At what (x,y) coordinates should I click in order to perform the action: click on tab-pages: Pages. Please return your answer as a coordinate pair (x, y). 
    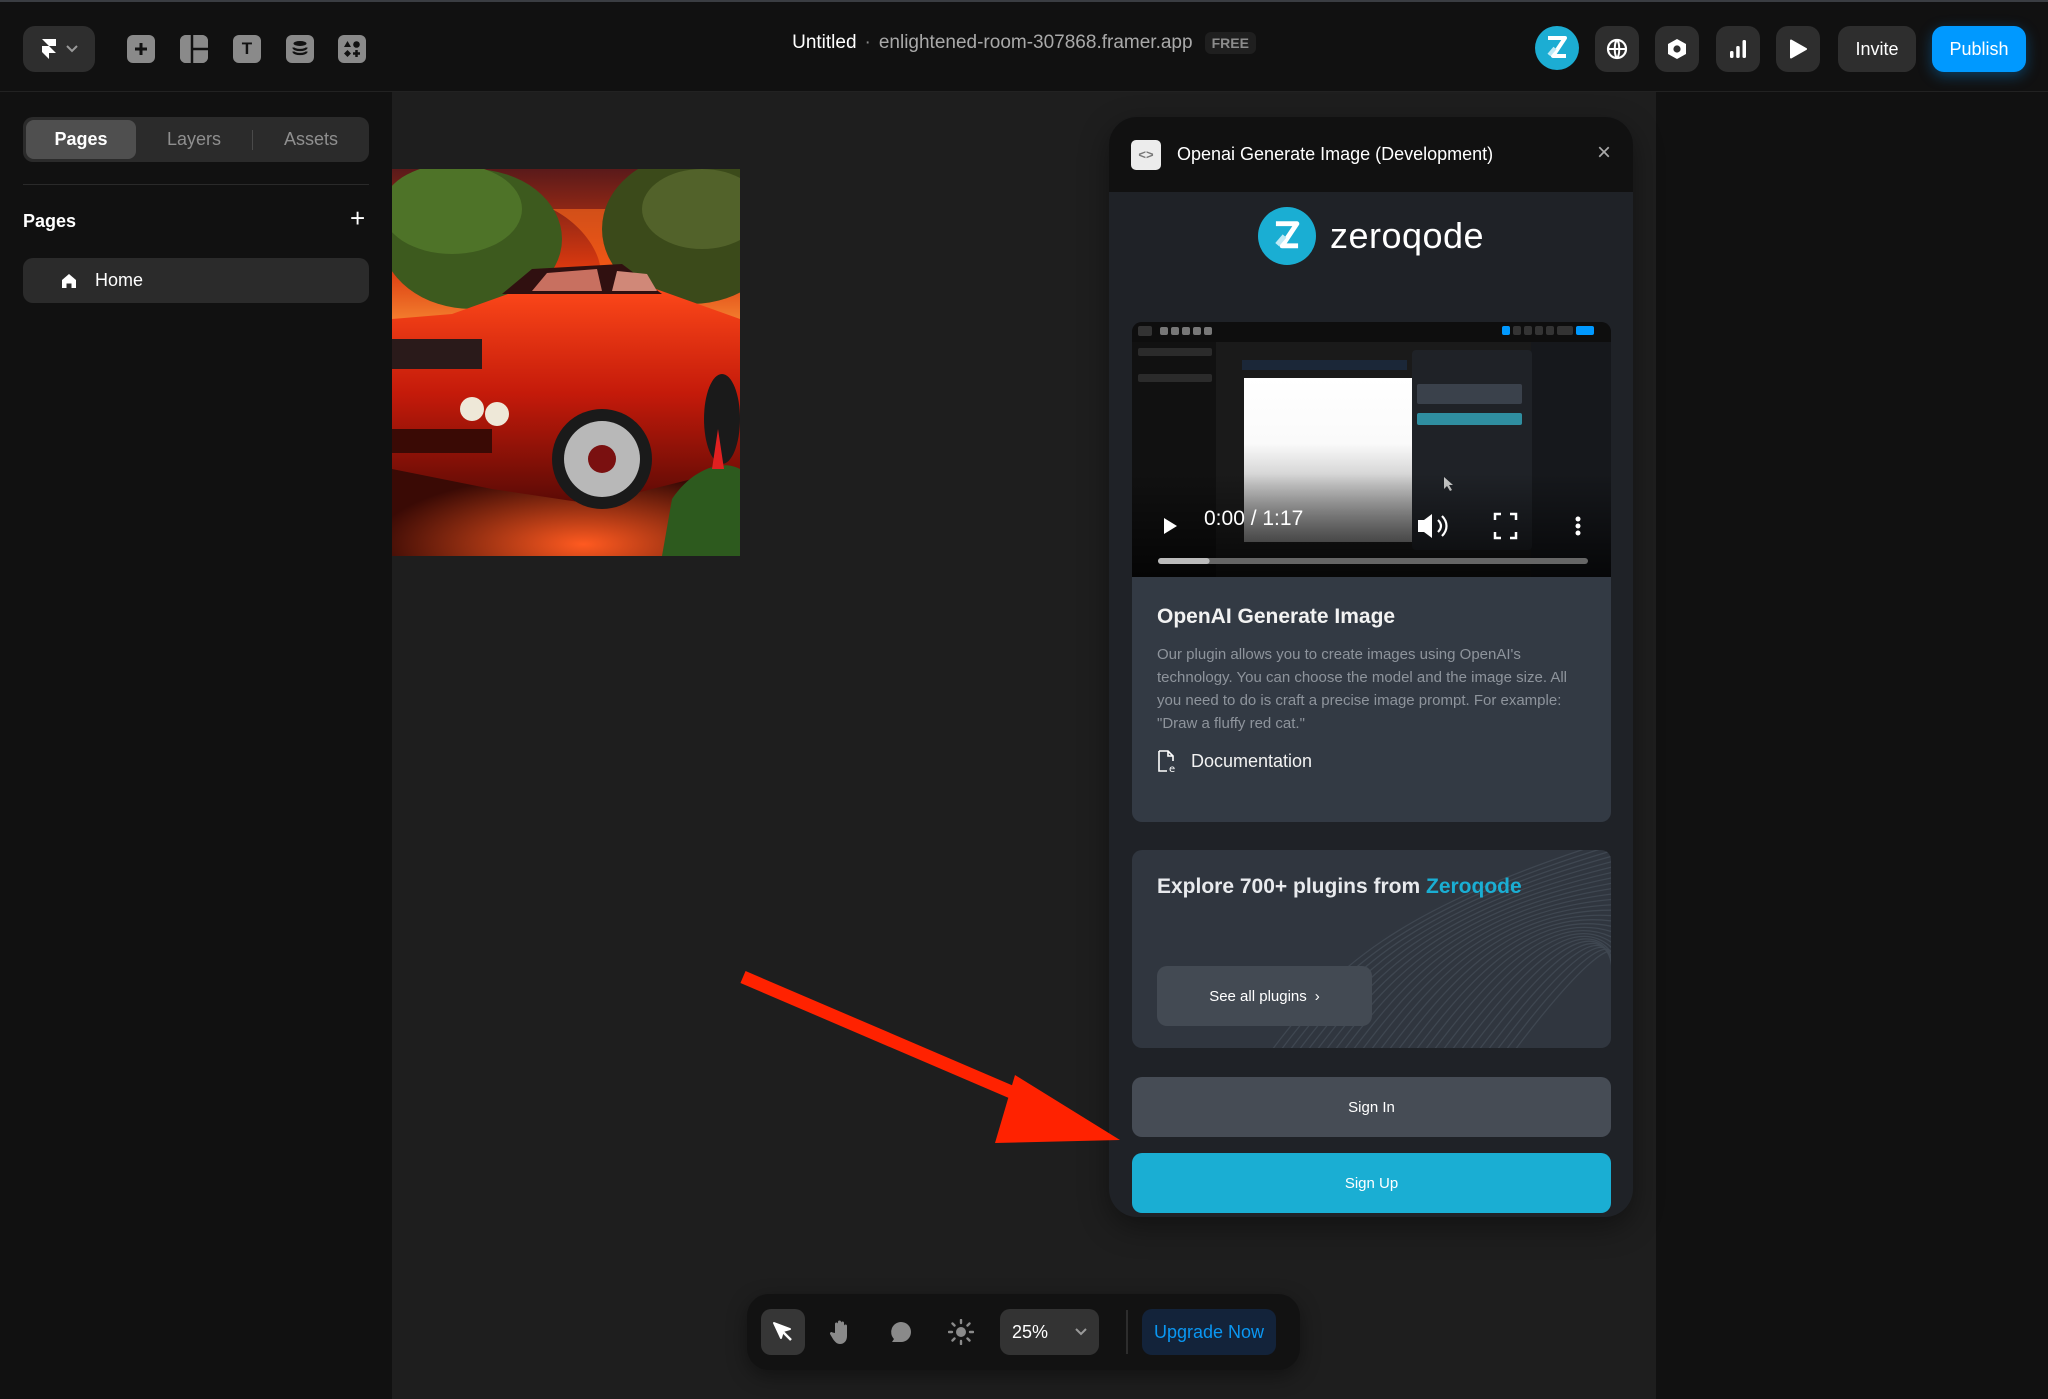
    Looking at the image, I should click on (81, 139).